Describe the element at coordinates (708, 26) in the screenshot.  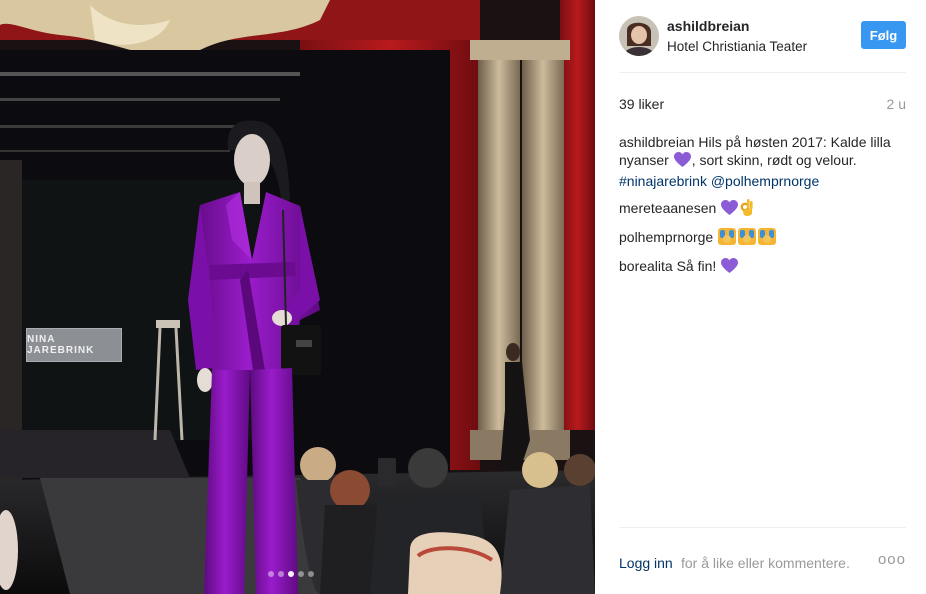
I see `post-author-username: ashildbreian` at that location.